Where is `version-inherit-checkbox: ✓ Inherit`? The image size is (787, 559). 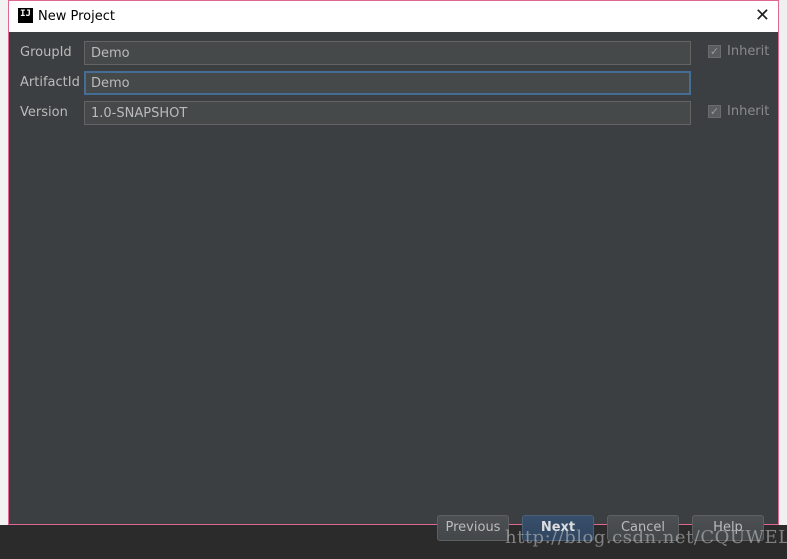 version-inherit-checkbox: ✓ Inherit is located at coordinates (738, 111).